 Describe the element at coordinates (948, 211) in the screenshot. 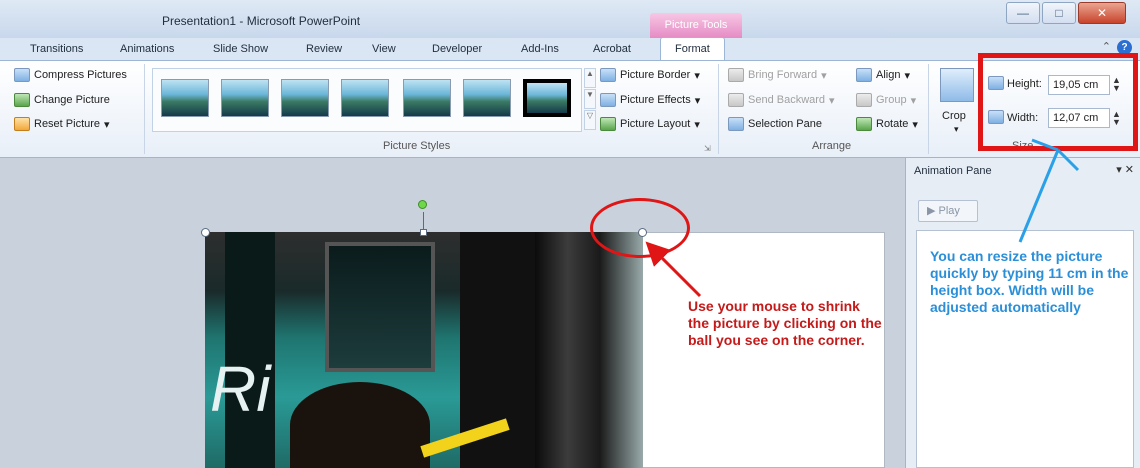

I see `play-button: ▶ Play` at that location.